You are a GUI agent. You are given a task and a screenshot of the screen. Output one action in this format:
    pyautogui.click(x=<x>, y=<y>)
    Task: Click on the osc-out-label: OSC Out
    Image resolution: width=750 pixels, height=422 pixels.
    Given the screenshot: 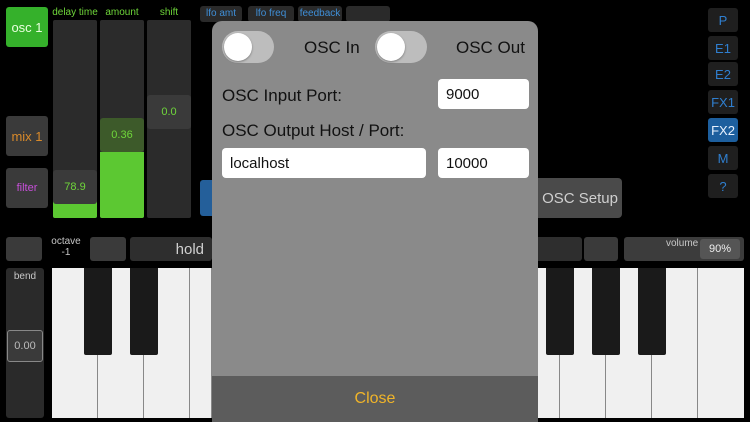 What is the action you would take?
    pyautogui.click(x=490, y=47)
    